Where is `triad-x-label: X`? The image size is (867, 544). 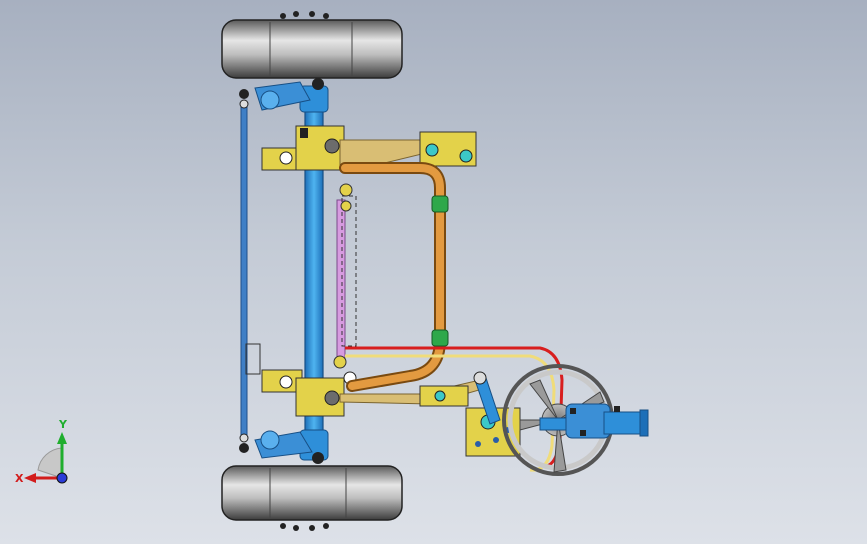 triad-x-label: X is located at coordinates (19, 478).